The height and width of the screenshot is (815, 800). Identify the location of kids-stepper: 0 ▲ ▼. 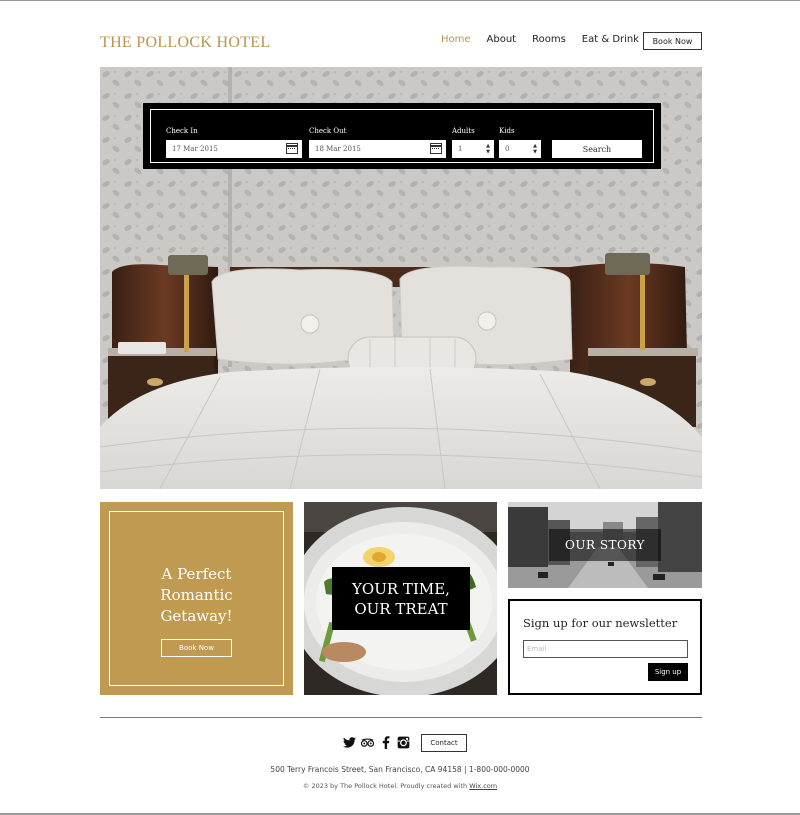
(520, 149).